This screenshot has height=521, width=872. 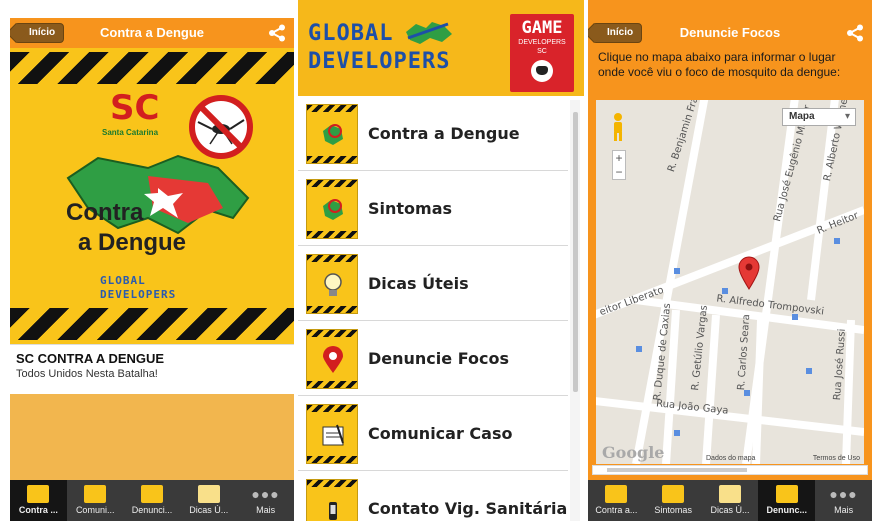 I want to click on zoom-control: + −, so click(x=619, y=165).